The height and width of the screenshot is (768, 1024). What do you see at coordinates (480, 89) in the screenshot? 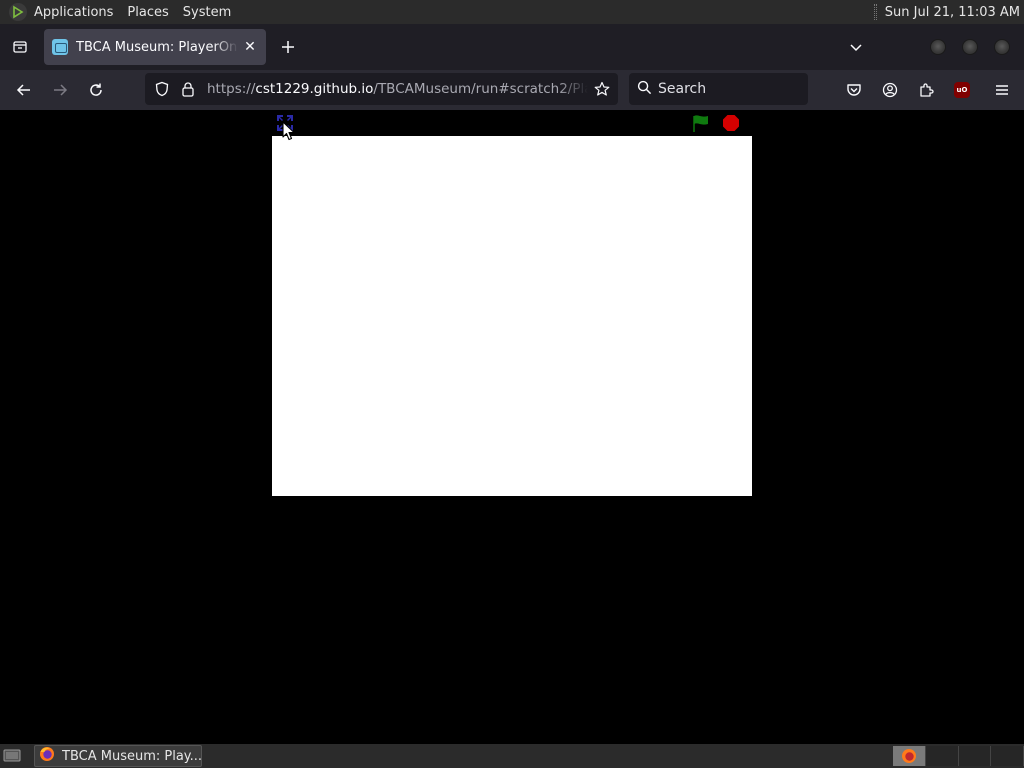
I see `url-path: /TBCAMuseum/run#scratch2/PlayerOnly` at bounding box center [480, 89].